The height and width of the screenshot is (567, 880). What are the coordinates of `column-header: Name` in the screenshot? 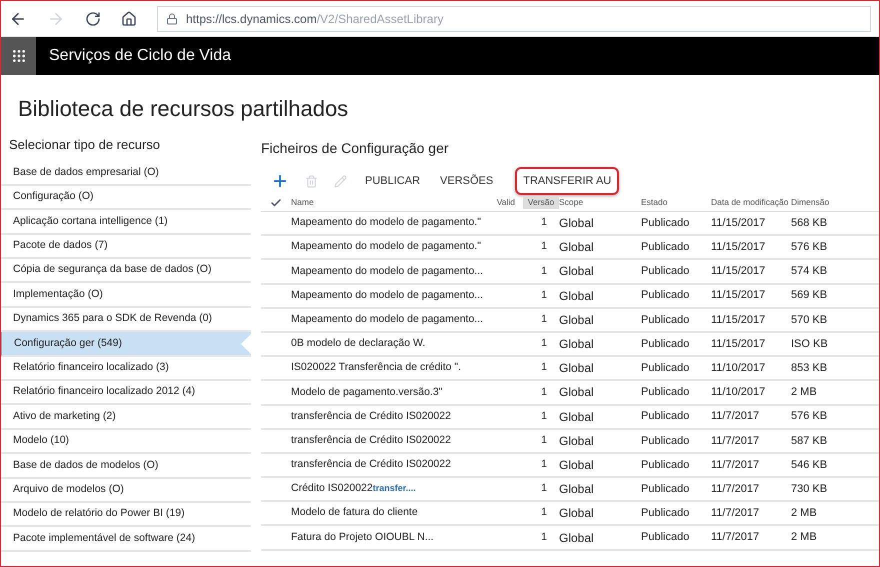 It's located at (391, 202).